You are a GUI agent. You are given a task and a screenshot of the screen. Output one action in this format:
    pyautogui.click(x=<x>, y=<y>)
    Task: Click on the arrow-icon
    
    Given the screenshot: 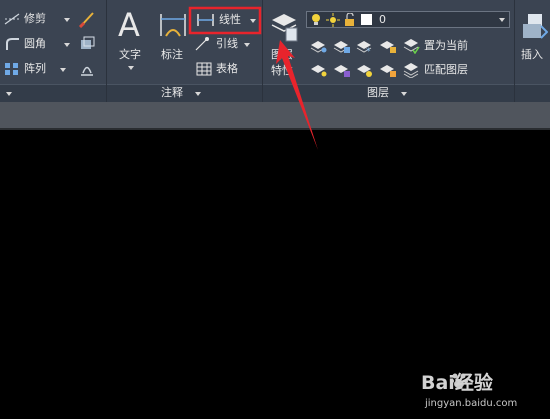 What is the action you would take?
    pyautogui.click(x=297, y=95)
    